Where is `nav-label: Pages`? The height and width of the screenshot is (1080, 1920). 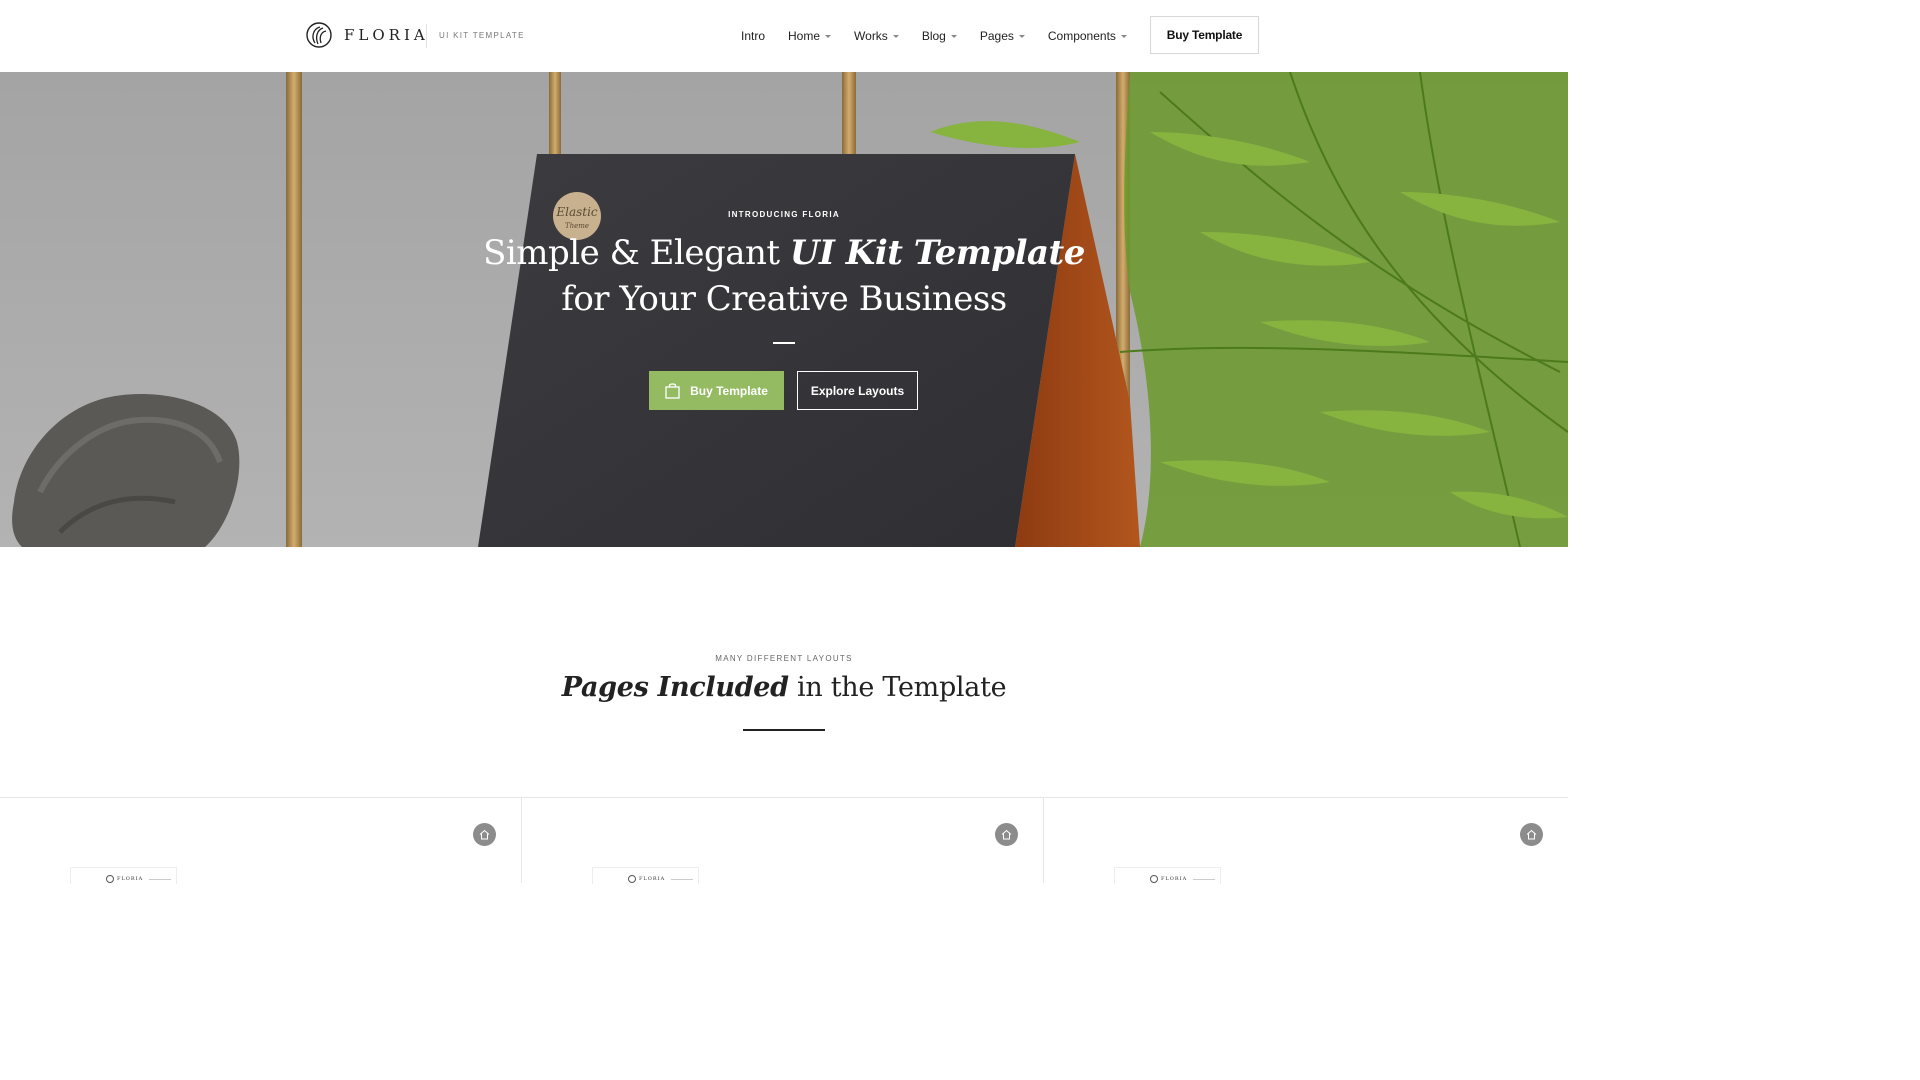
nav-label: Pages is located at coordinates (996, 36).